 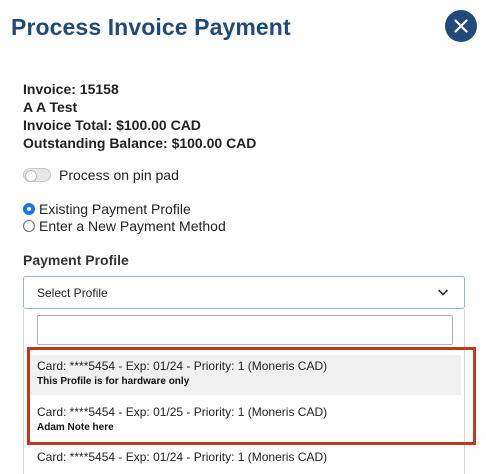 I want to click on new-method-option: Enter a New Payment Method, so click(x=124, y=226).